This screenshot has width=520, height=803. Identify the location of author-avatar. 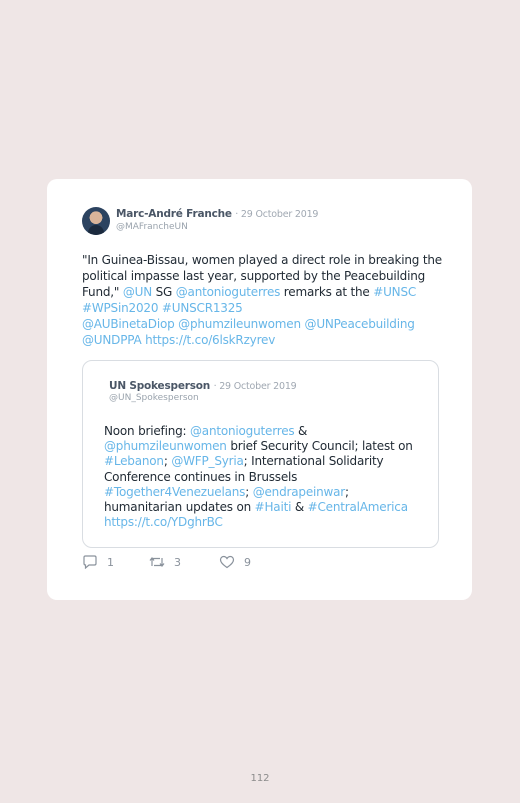
(96, 221).